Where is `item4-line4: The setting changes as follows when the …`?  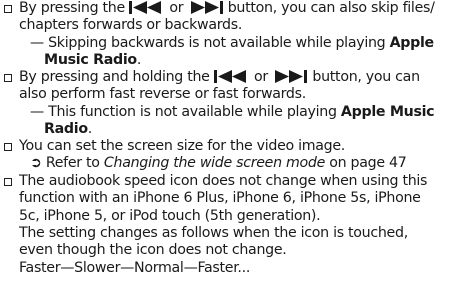
item4-line4: The setting changes as follows when the … is located at coordinates (213, 233).